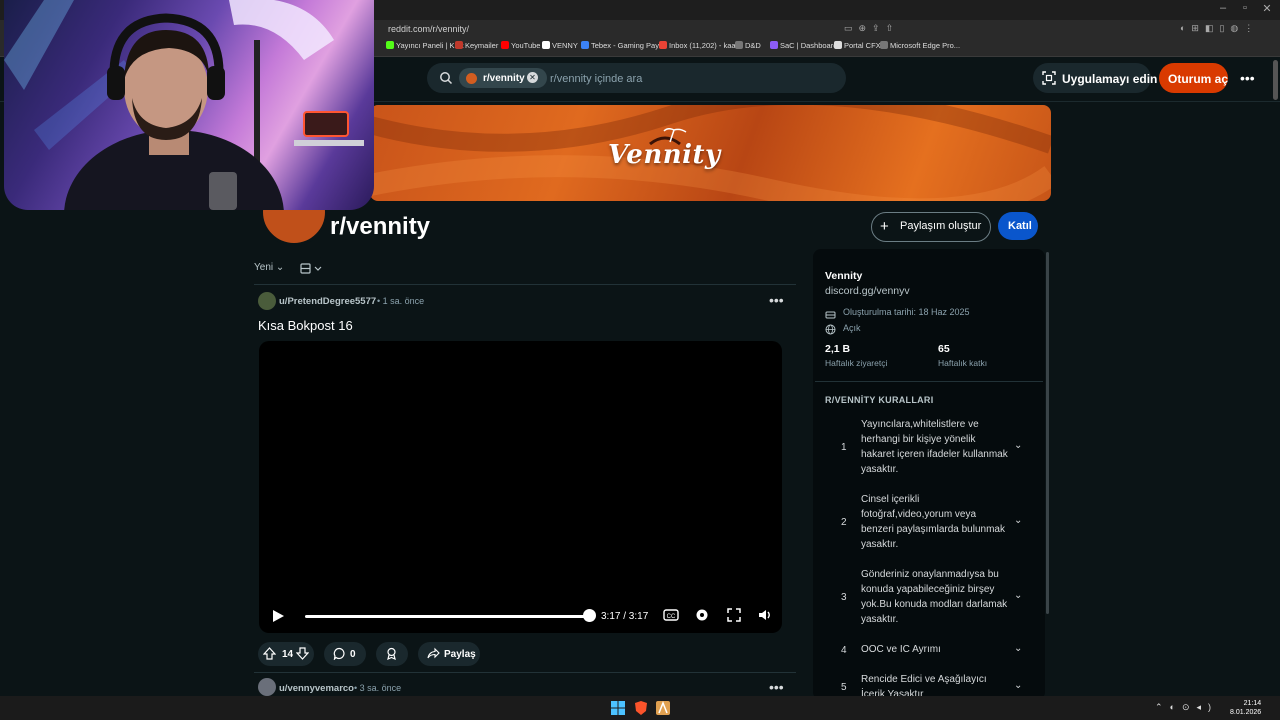 Image resolution: width=1280 pixels, height=720 pixels. What do you see at coordinates (353, 654) in the screenshot?
I see `comment-count: 0` at bounding box center [353, 654].